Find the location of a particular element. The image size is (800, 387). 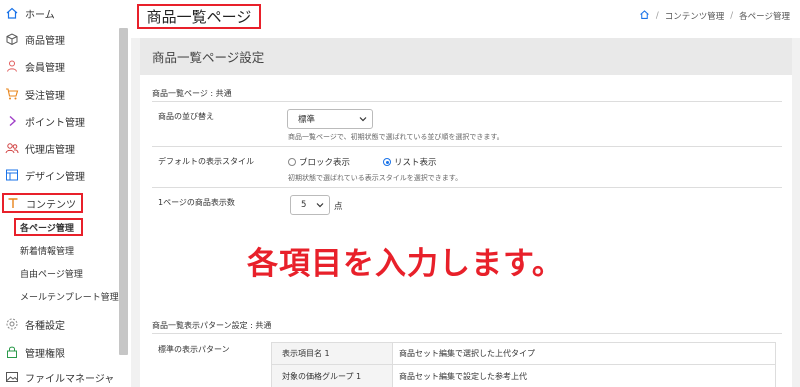

radio-label: ブロック表示 is located at coordinates (324, 162).